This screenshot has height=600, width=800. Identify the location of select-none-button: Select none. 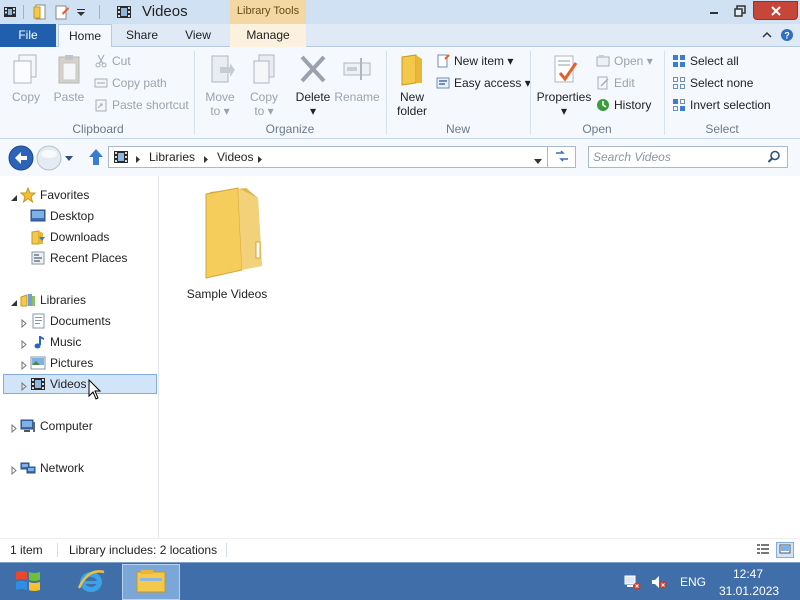
(712, 83).